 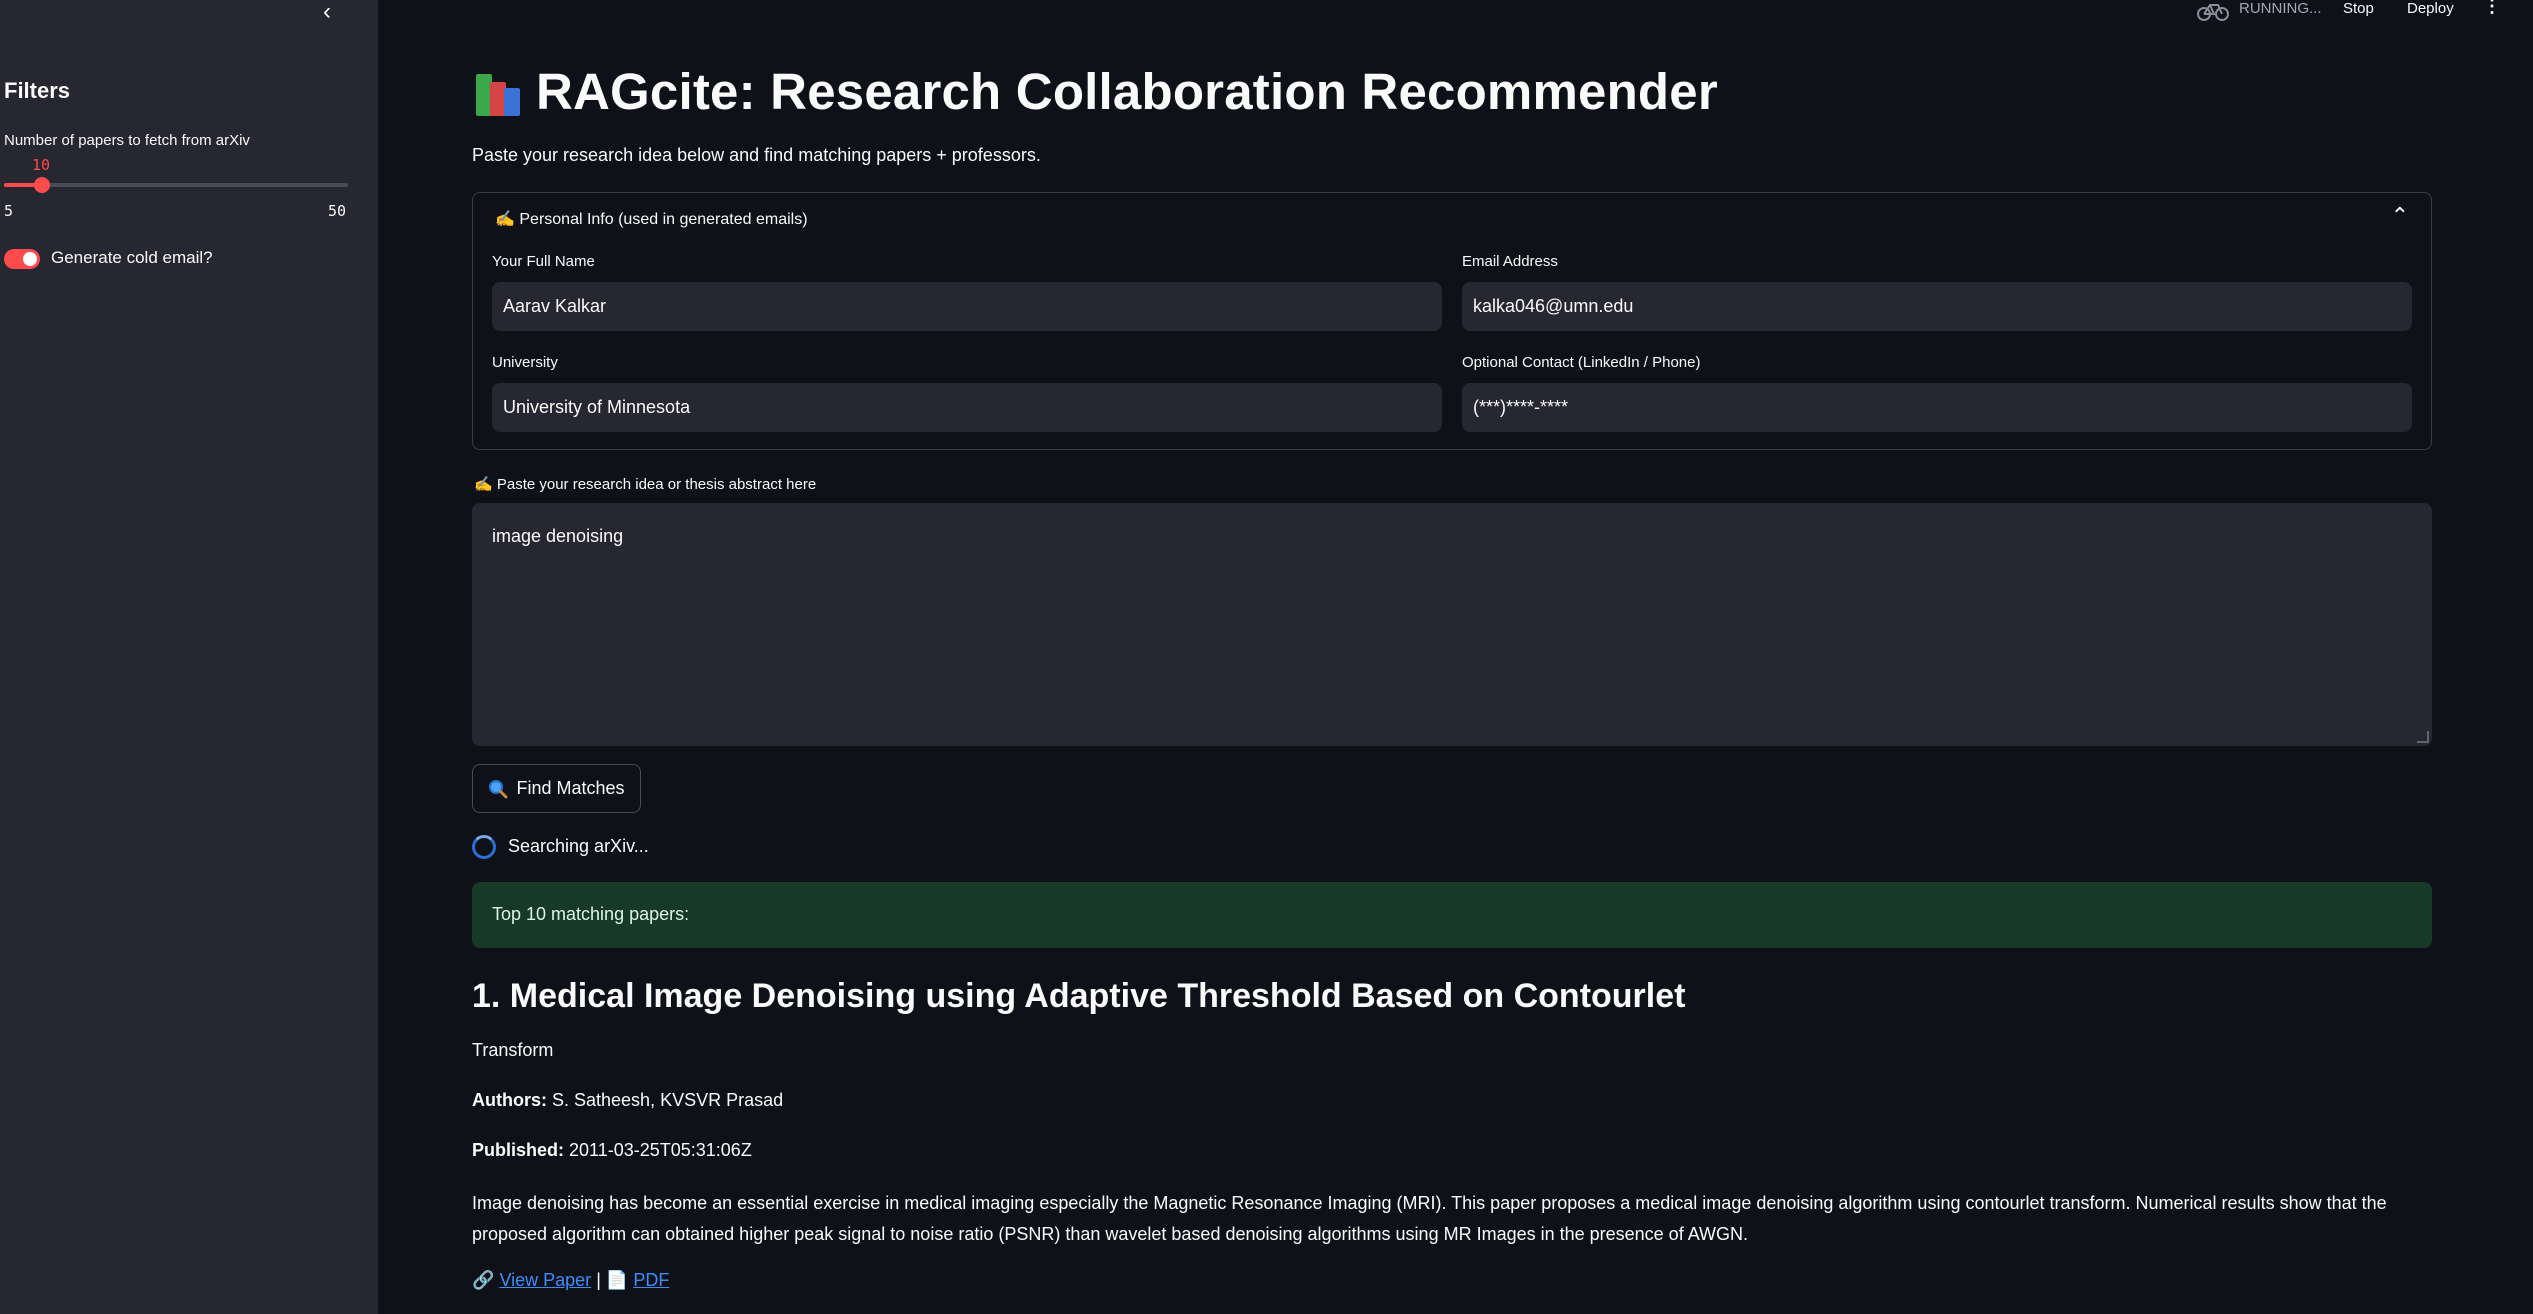 What do you see at coordinates (518, 1150) in the screenshot?
I see `published-label: Published:` at bounding box center [518, 1150].